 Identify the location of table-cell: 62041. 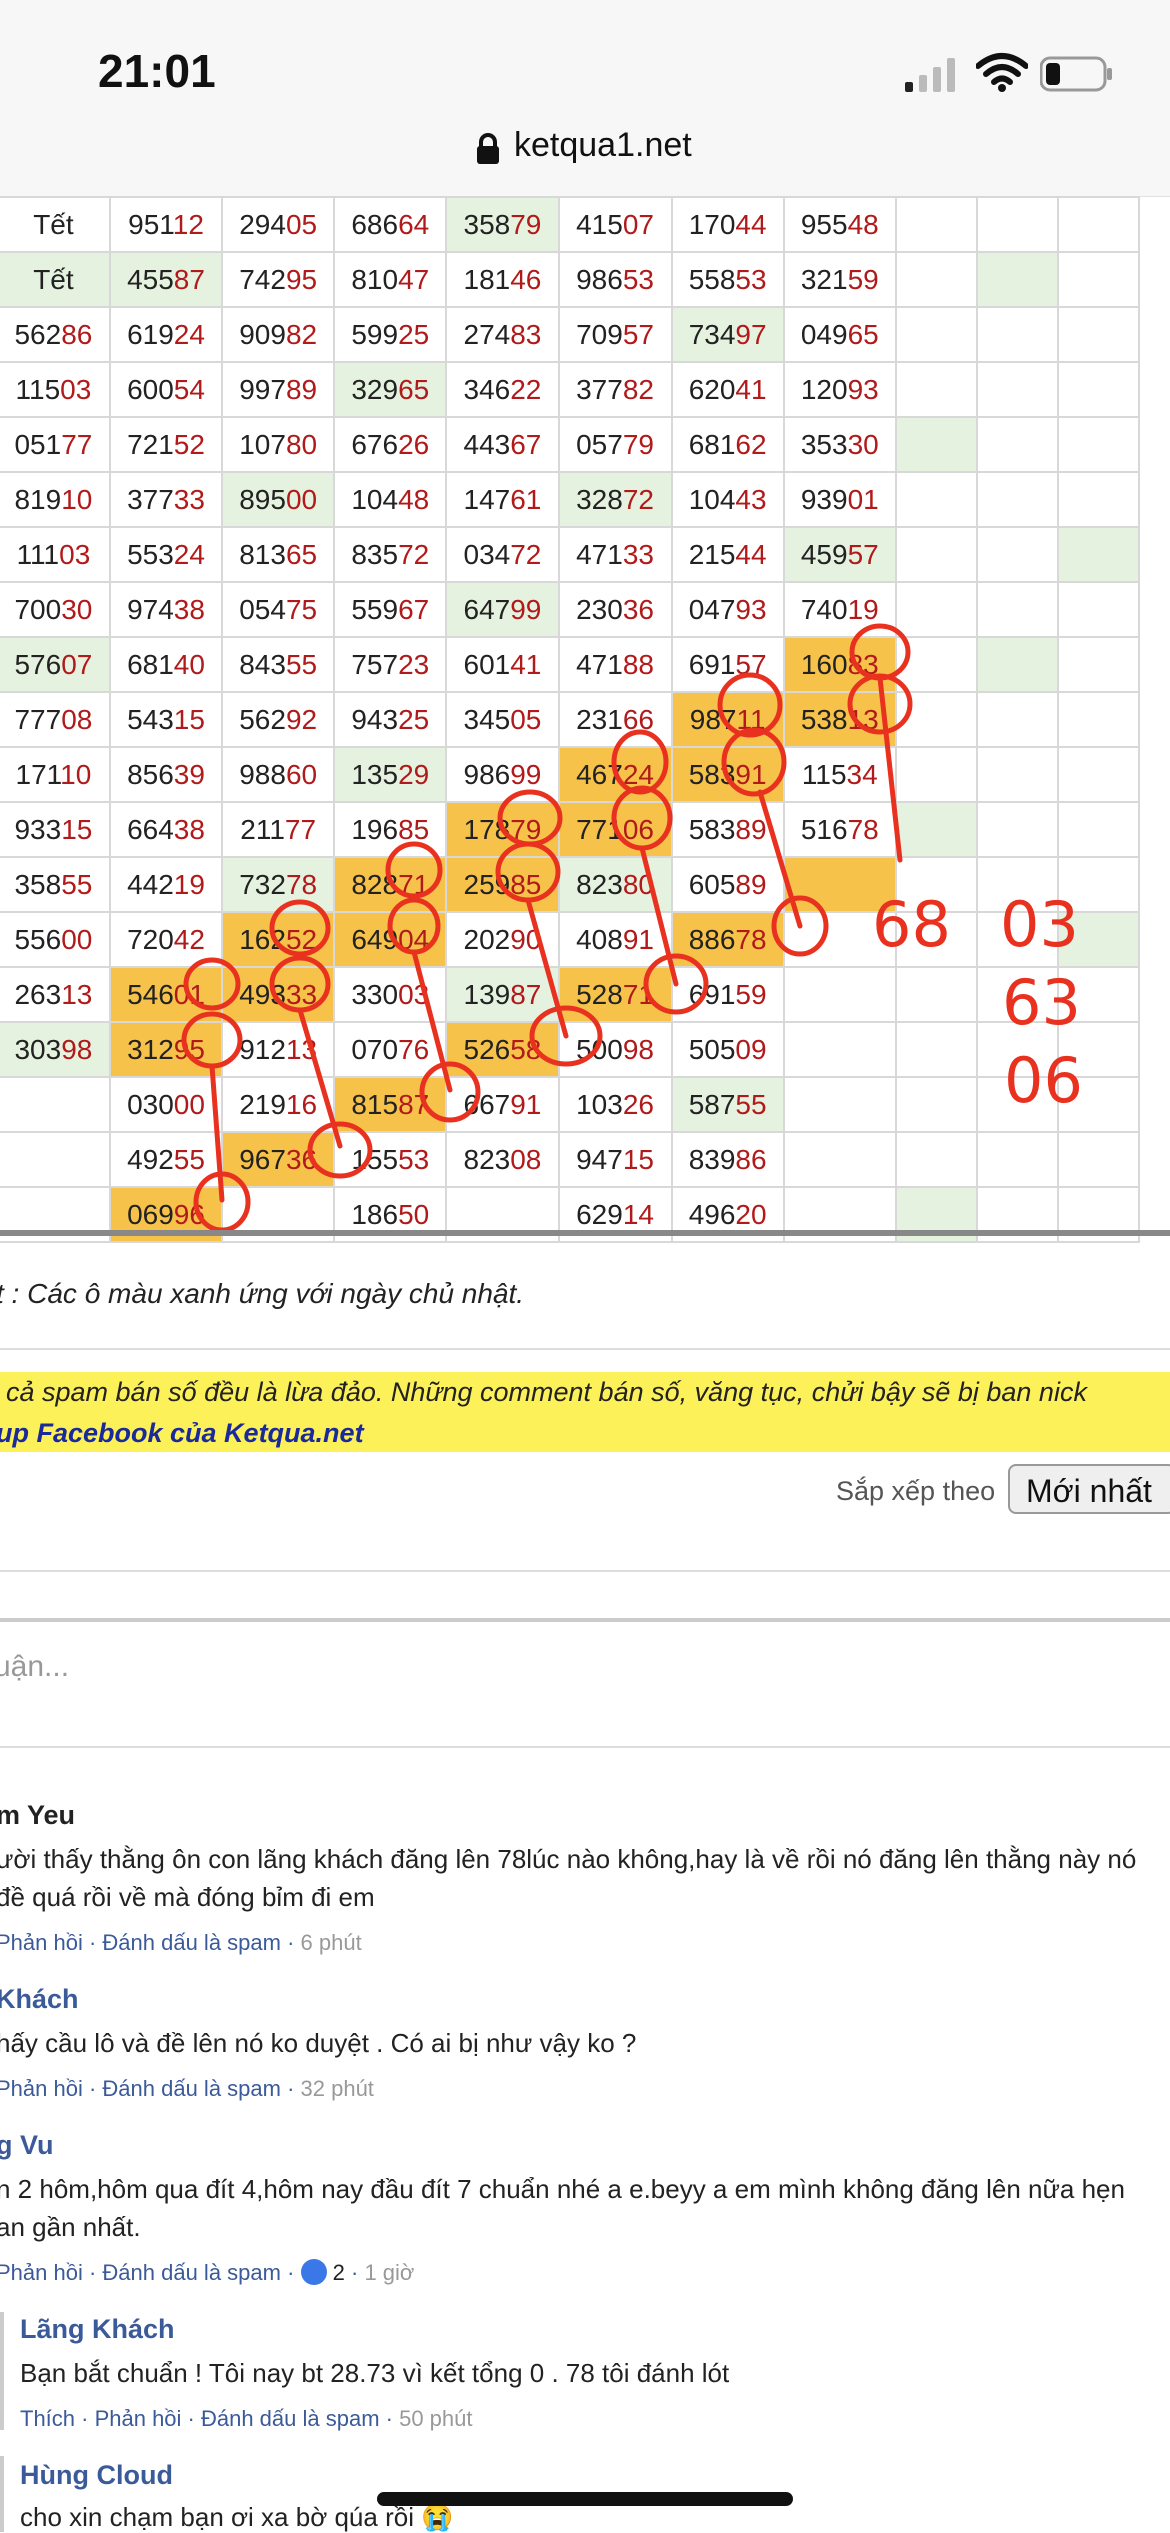
(727, 389).